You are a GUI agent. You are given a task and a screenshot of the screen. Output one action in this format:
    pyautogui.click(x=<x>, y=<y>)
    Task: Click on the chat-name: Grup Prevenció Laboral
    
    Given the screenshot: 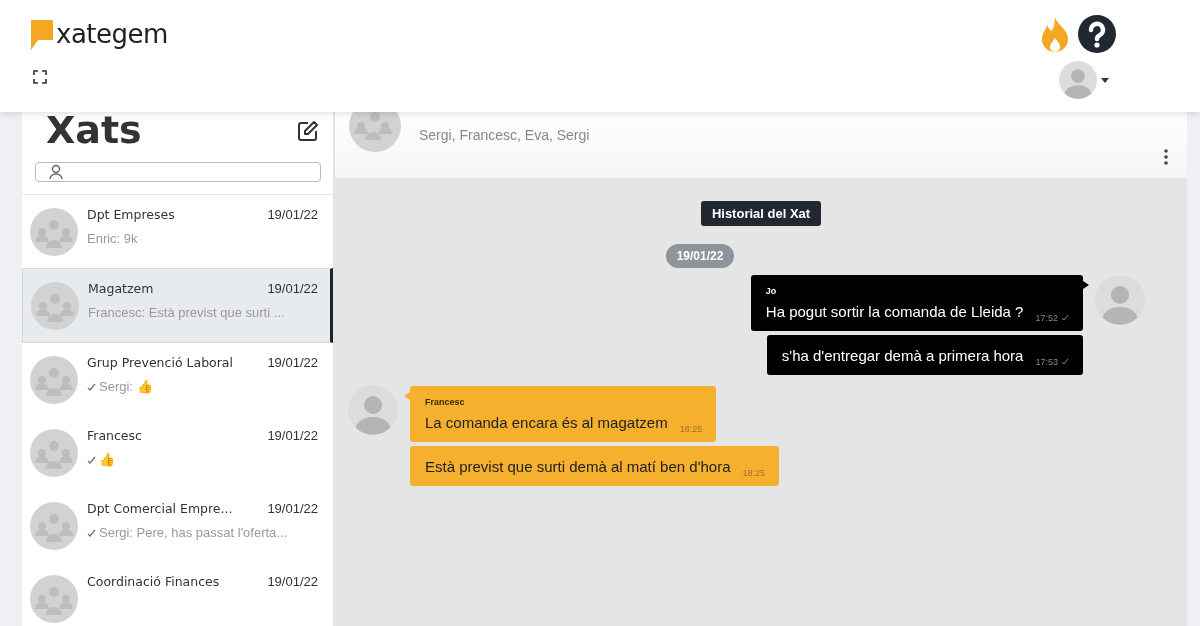 What is the action you would take?
    pyautogui.click(x=160, y=362)
    